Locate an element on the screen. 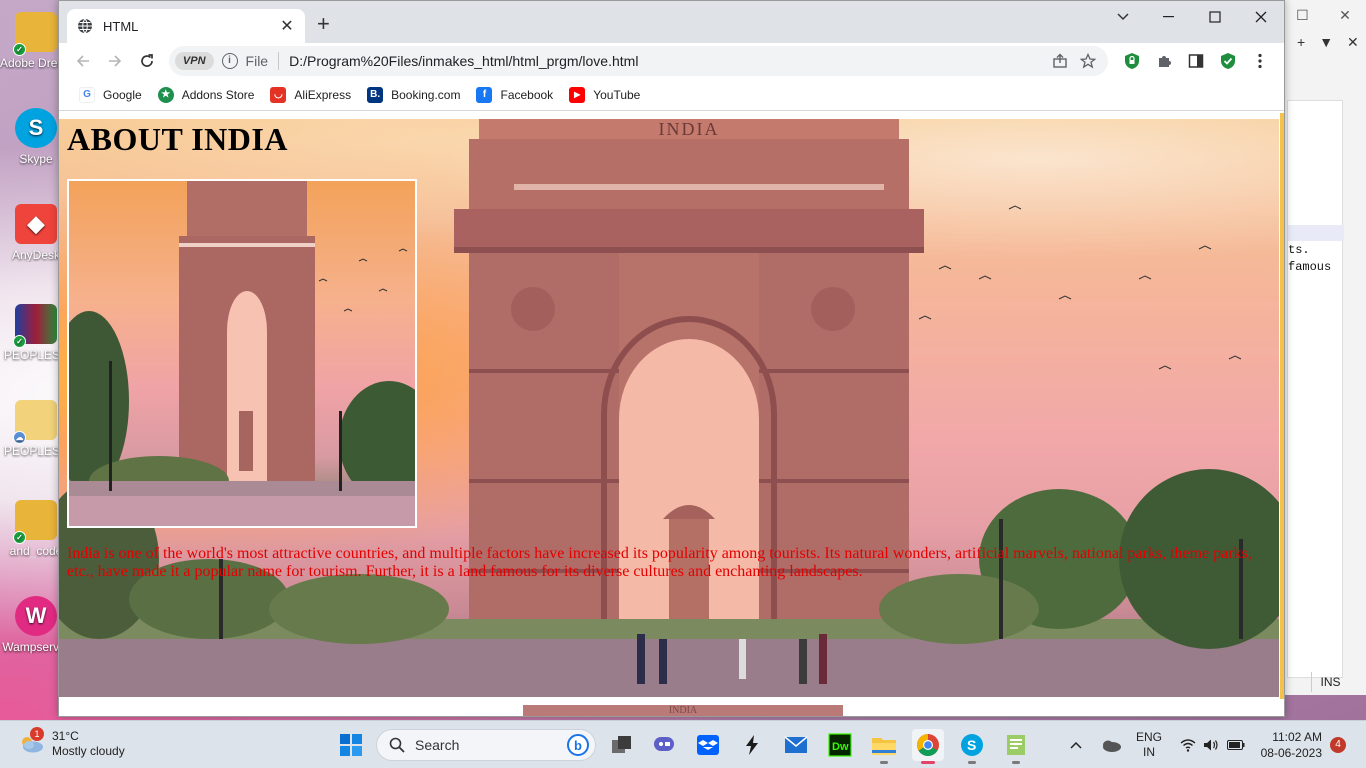 This screenshot has height=768, width=1366. maximize-button is located at coordinates (1215, 17).